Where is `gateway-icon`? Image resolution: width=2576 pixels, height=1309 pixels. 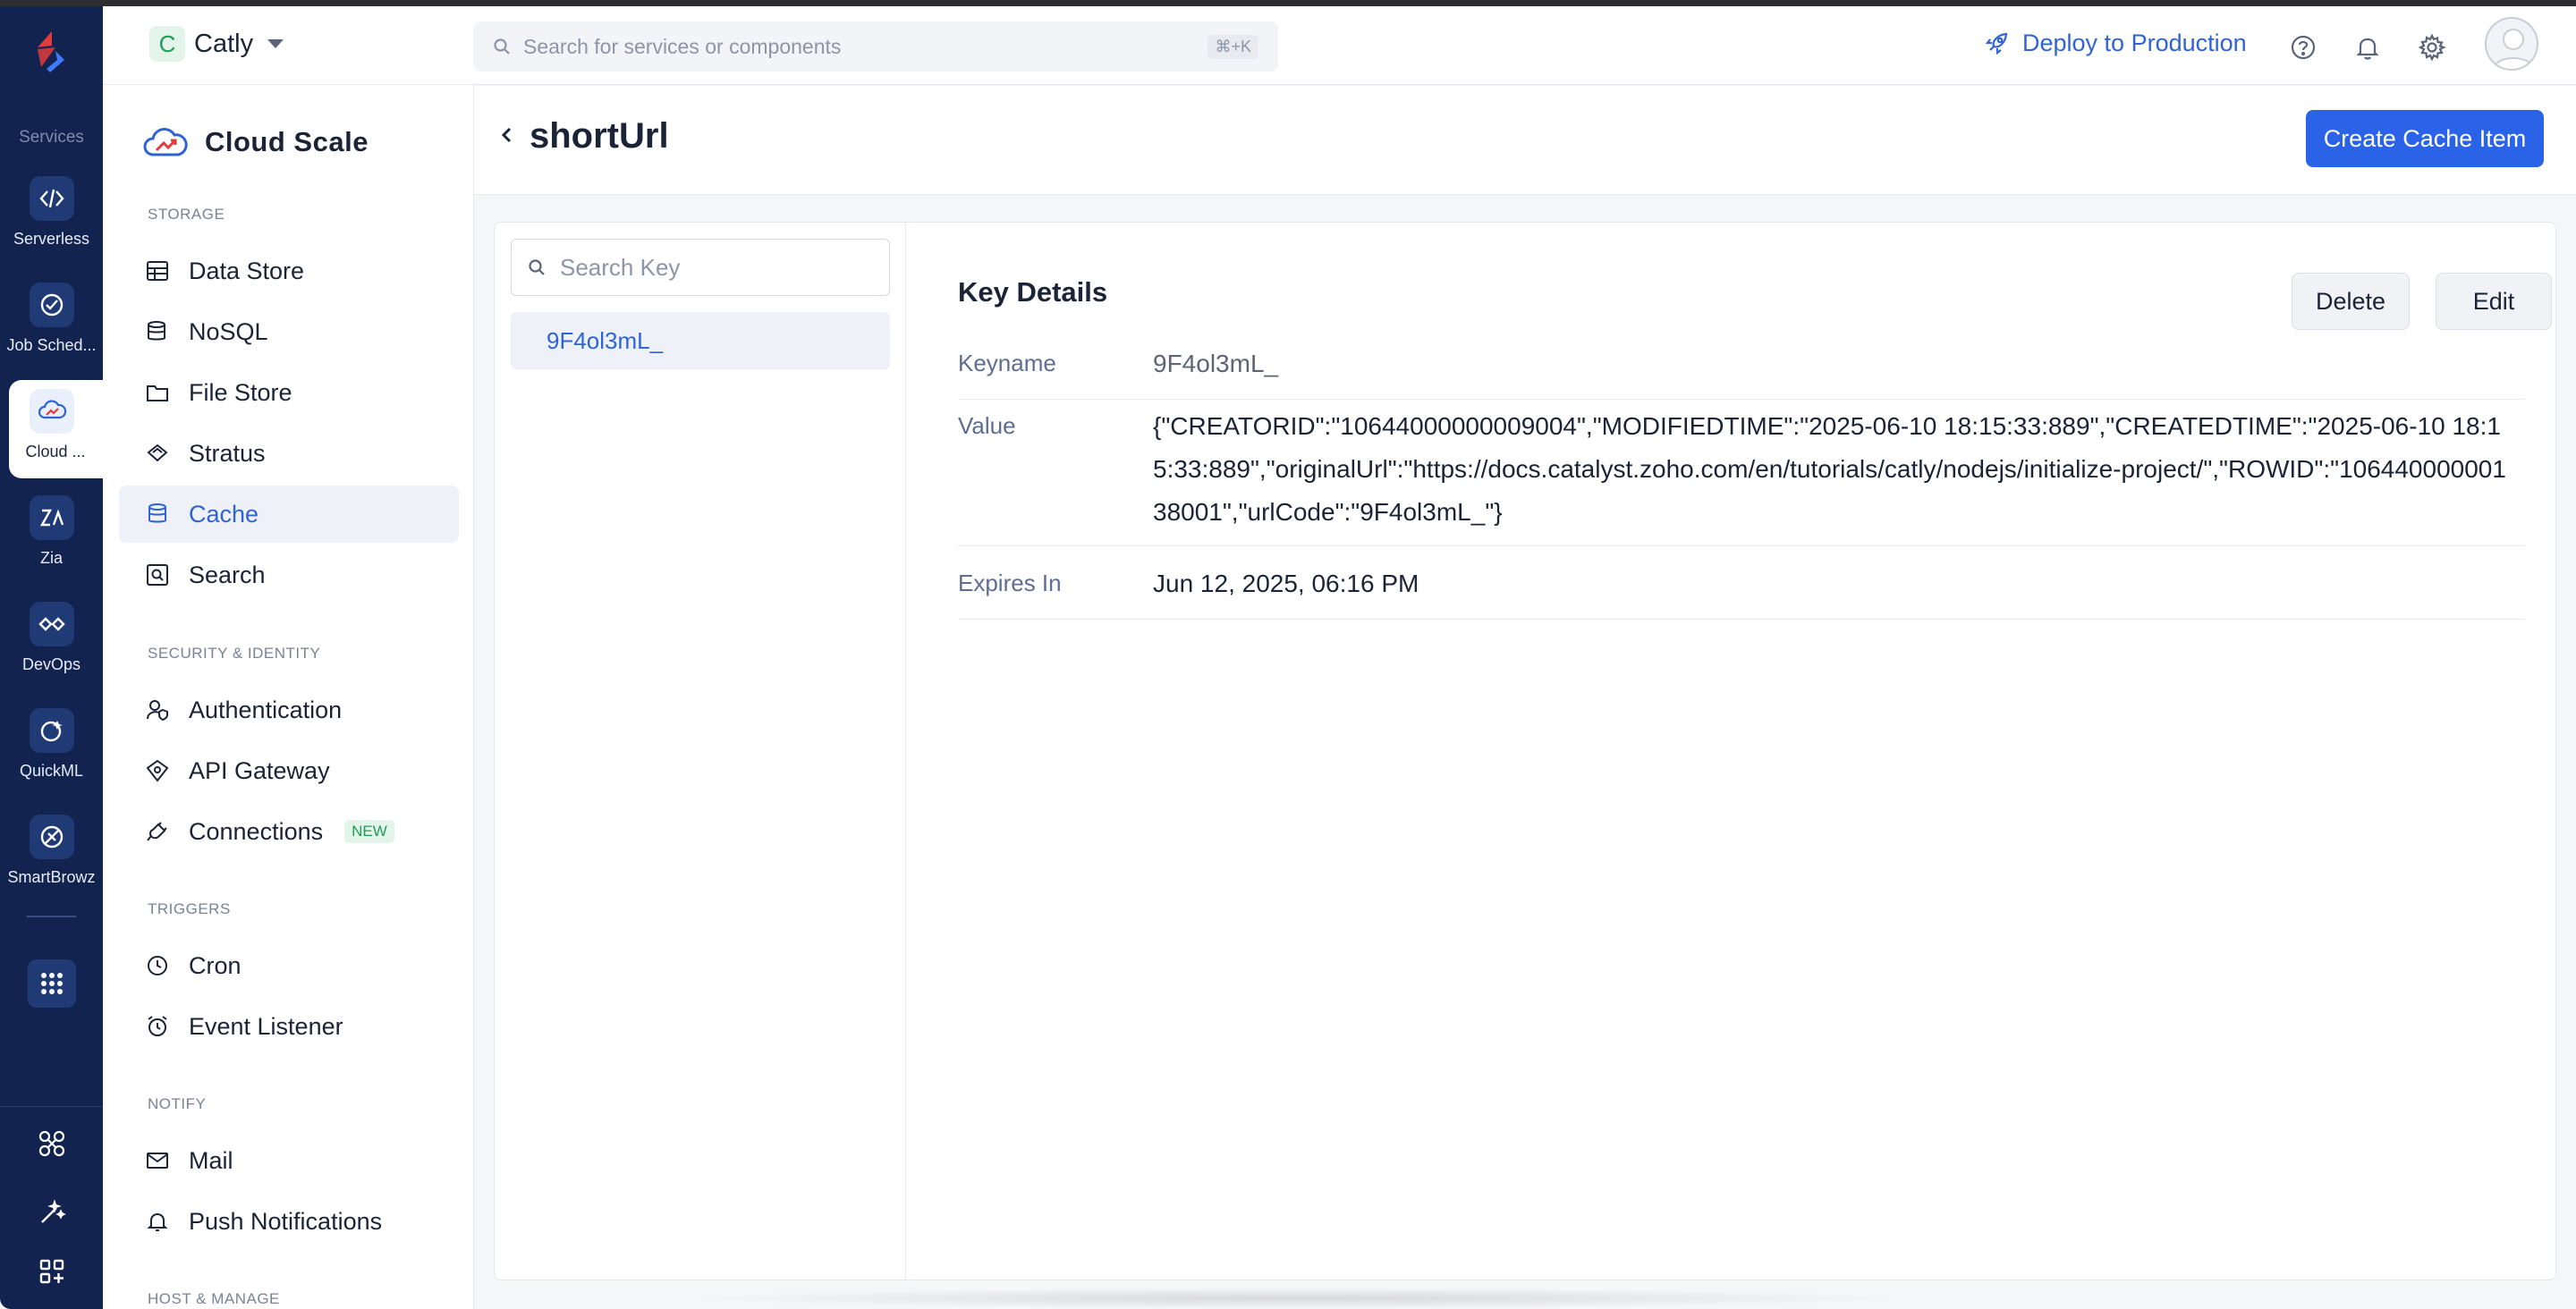 gateway-icon is located at coordinates (157, 770).